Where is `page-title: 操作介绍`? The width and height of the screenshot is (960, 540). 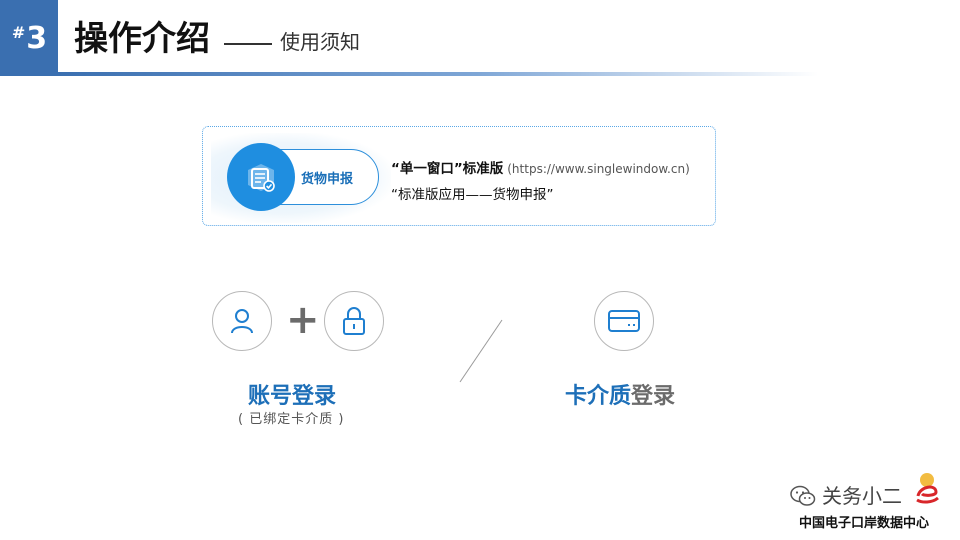 page-title: 操作介绍 is located at coordinates (142, 39).